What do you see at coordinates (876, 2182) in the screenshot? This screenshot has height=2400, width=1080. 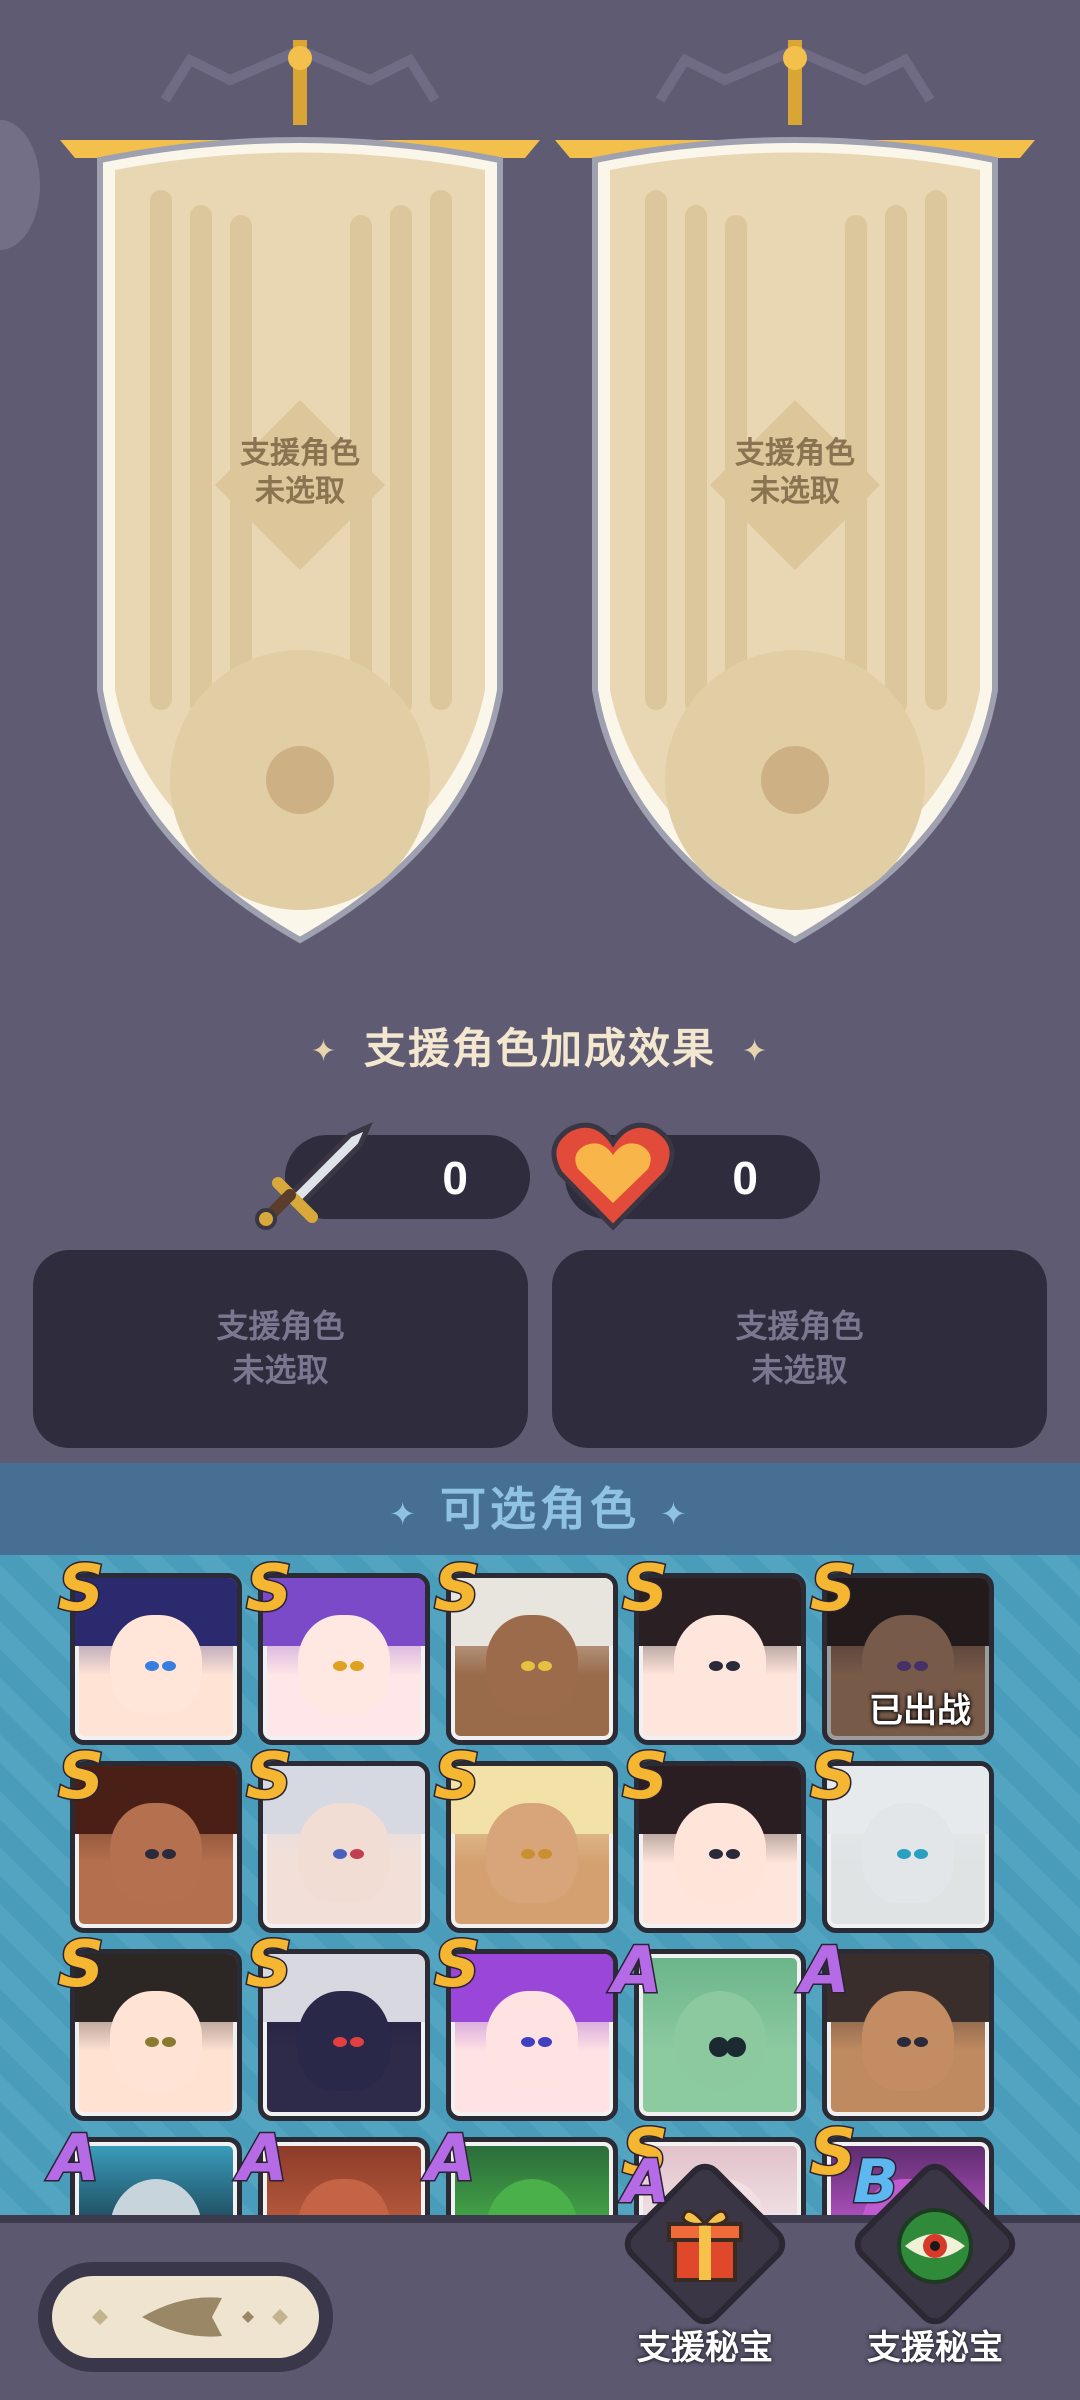 I see `treasure-rank-badge: B` at bounding box center [876, 2182].